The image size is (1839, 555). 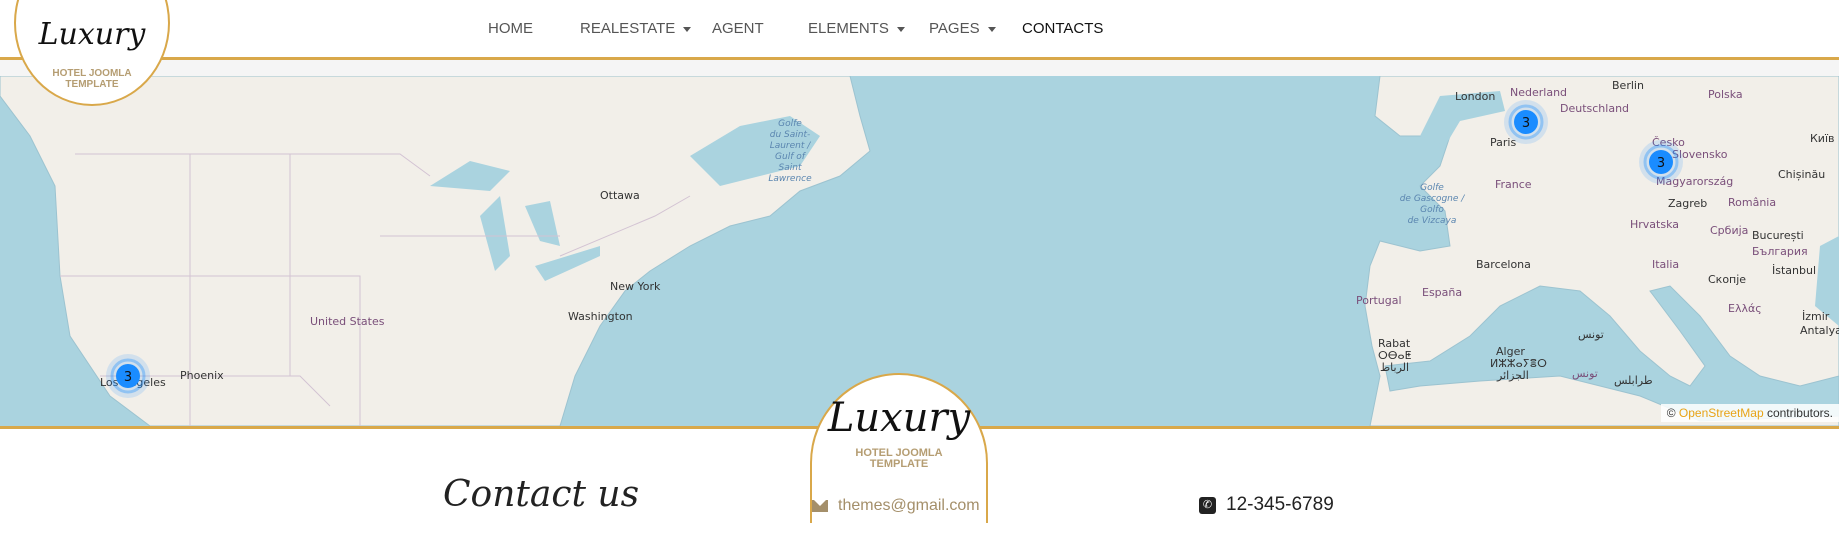 I want to click on label-tunis: تونس, so click(x=1591, y=334).